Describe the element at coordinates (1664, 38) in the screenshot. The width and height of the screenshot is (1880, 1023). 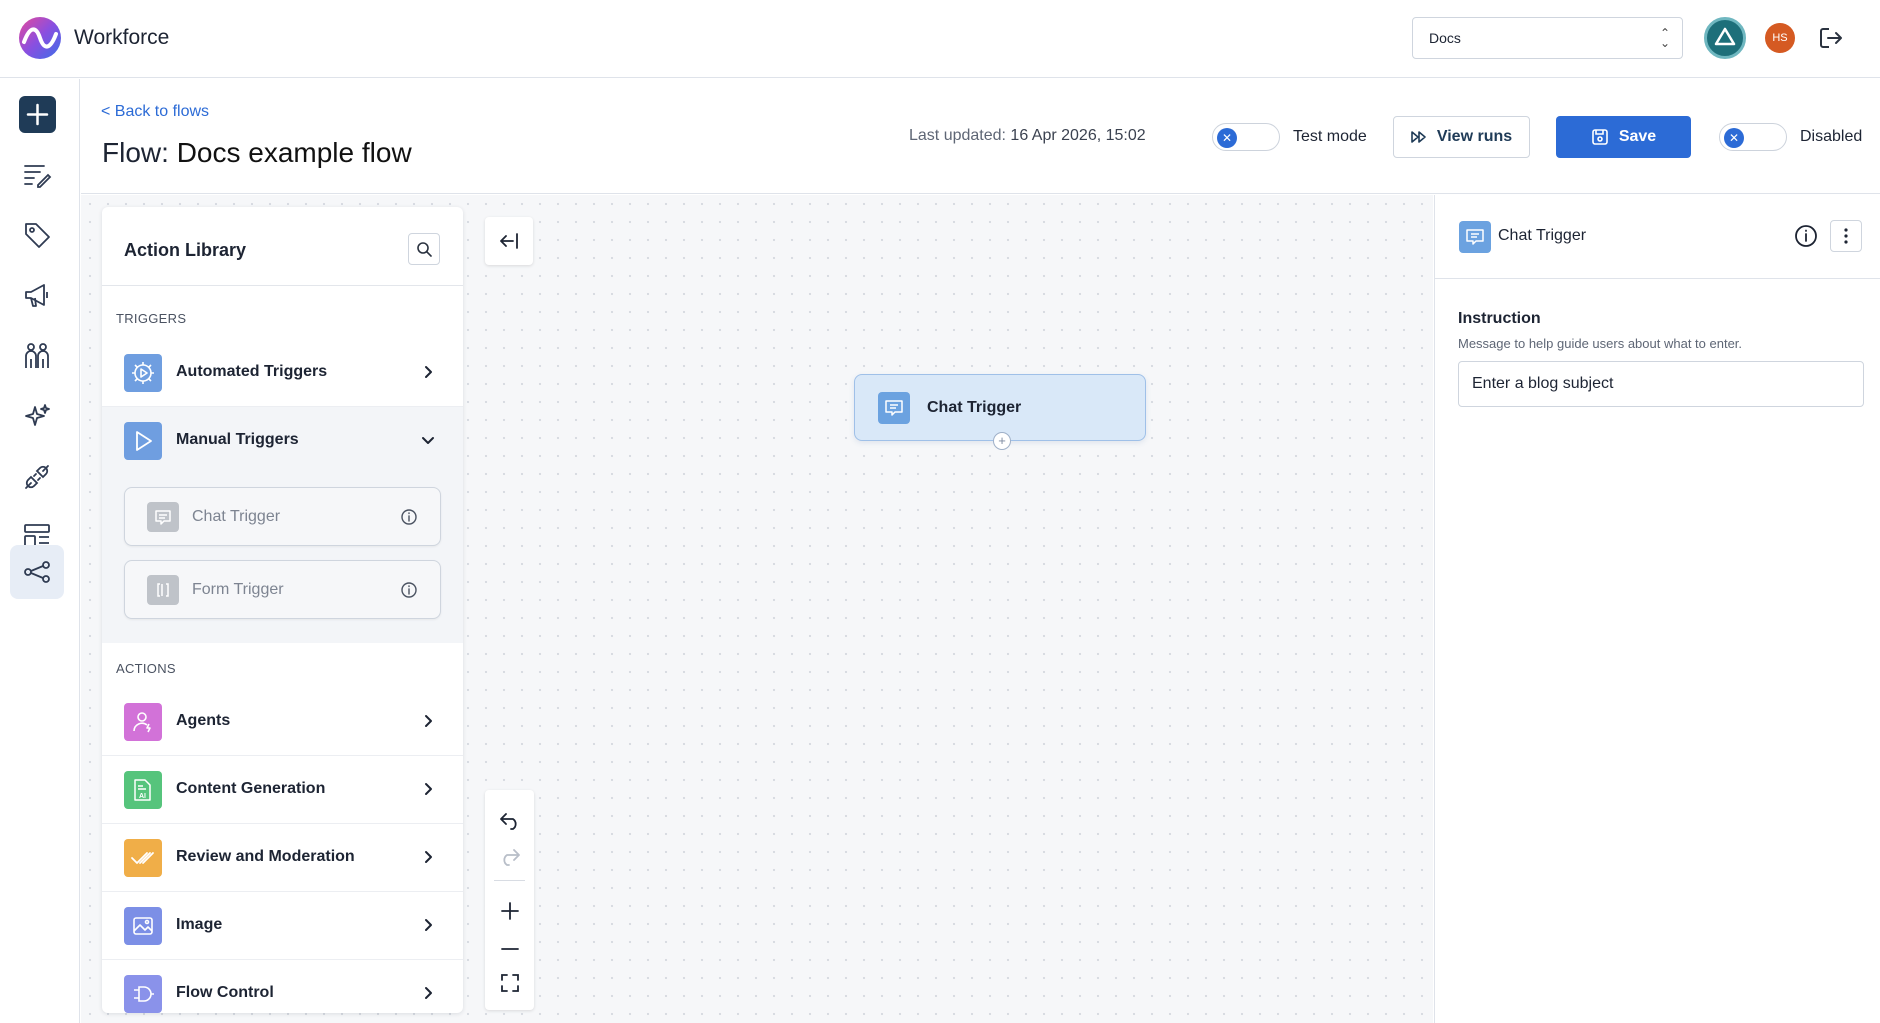
I see `select-updown-icon: ⌃ ⌄` at that location.